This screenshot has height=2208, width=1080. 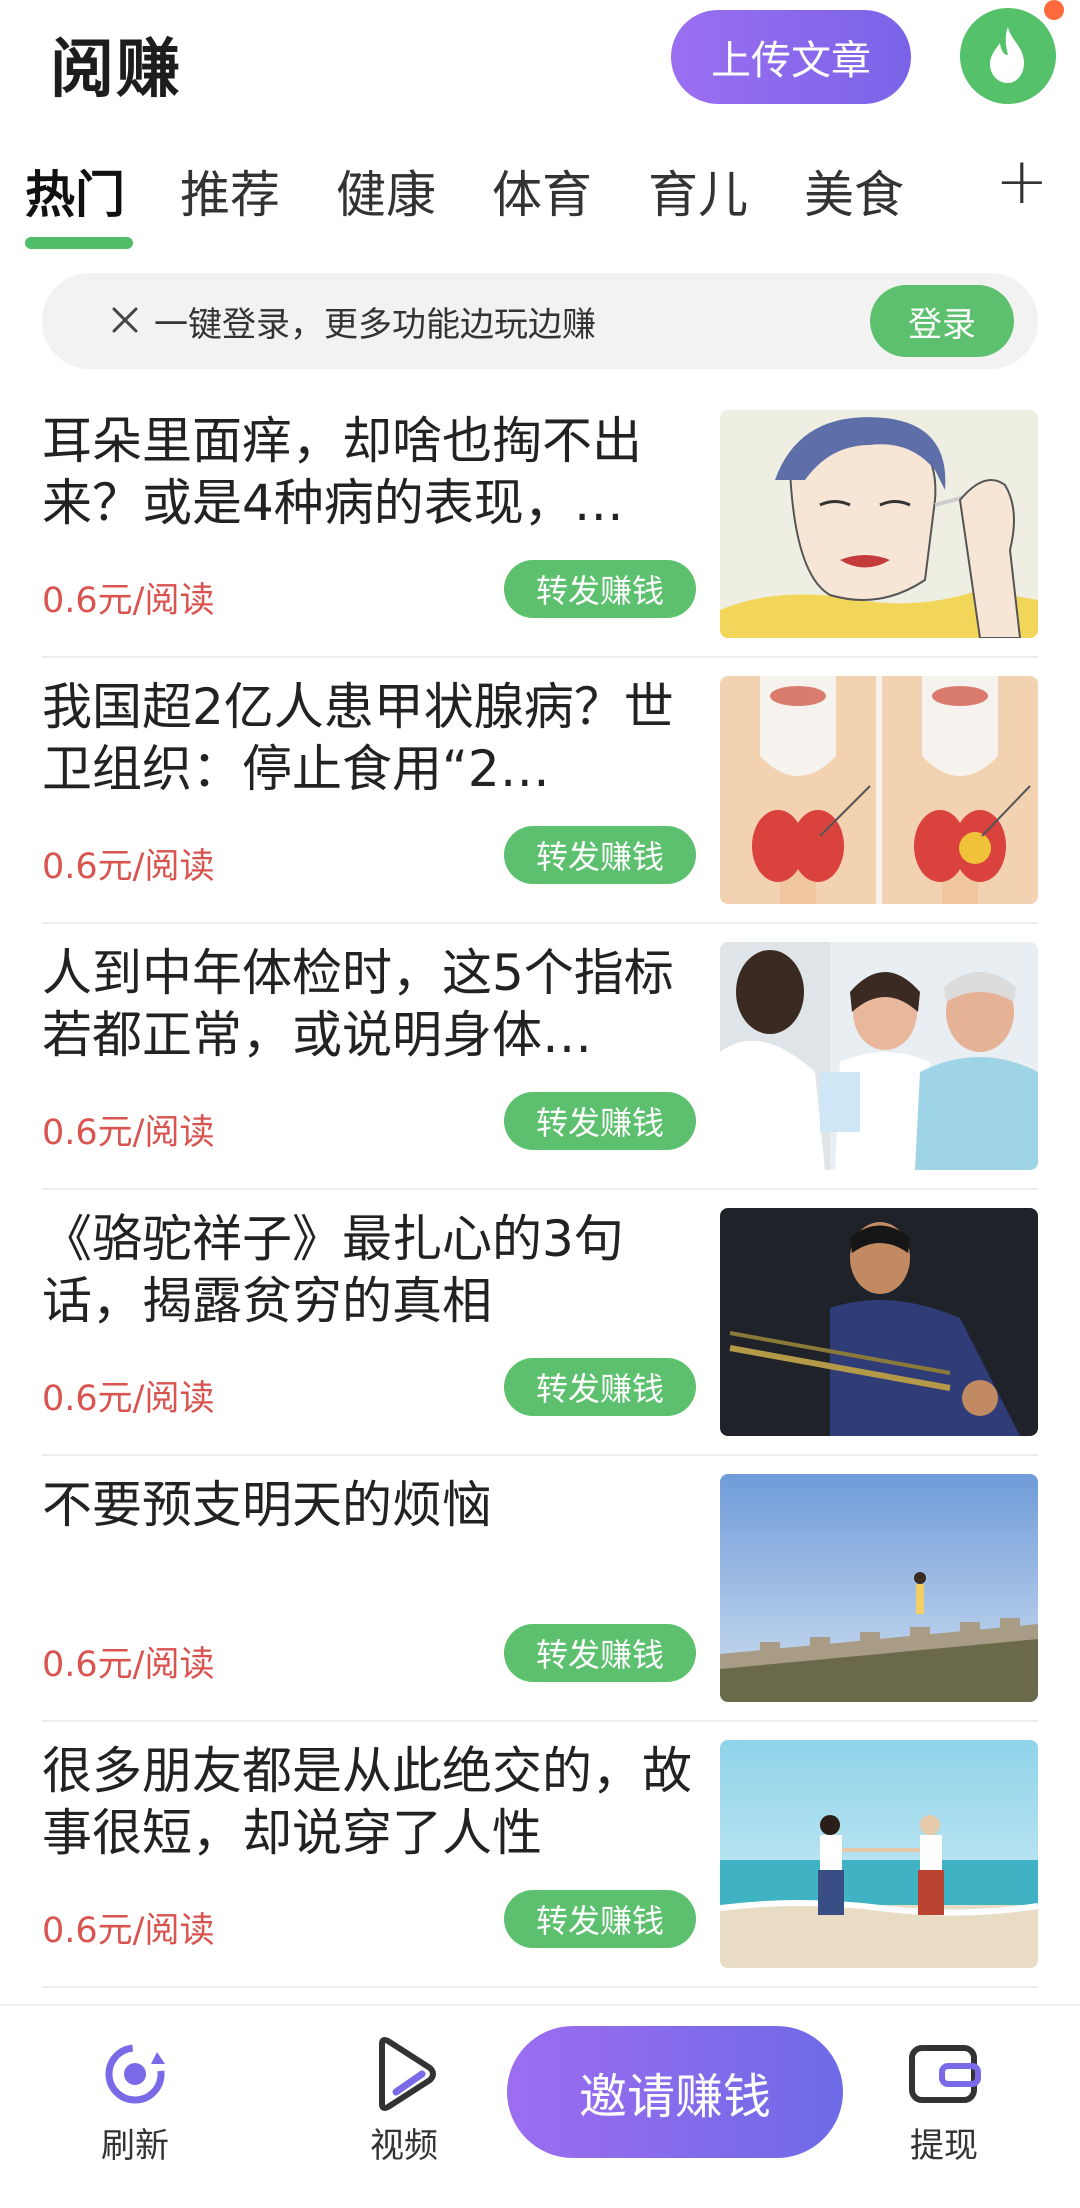 What do you see at coordinates (116, 70) in the screenshot?
I see `app-title: 阅赚` at bounding box center [116, 70].